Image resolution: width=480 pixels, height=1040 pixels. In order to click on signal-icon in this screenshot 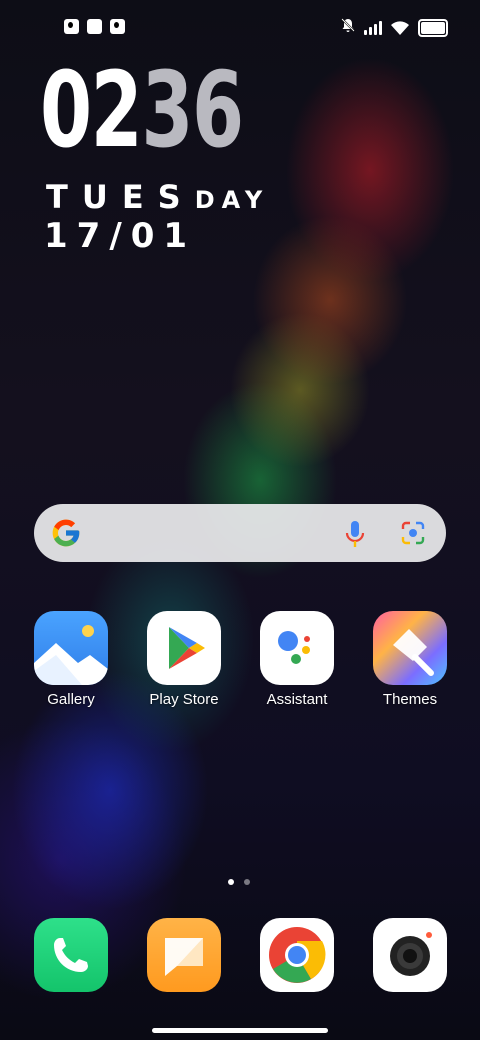, I will do `click(373, 27)`.